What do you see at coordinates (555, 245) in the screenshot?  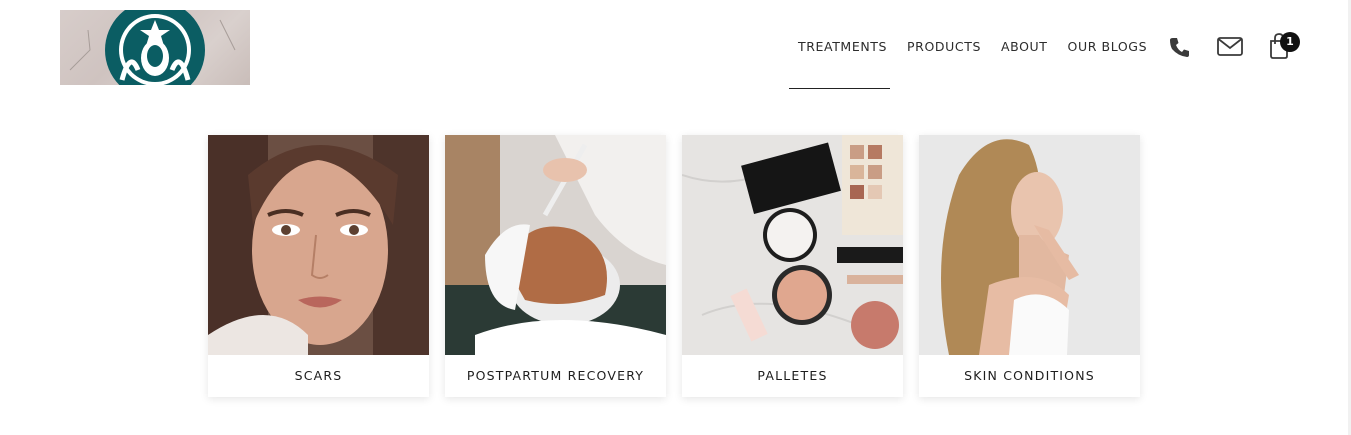 I see `facial-mask-treatment-photo` at bounding box center [555, 245].